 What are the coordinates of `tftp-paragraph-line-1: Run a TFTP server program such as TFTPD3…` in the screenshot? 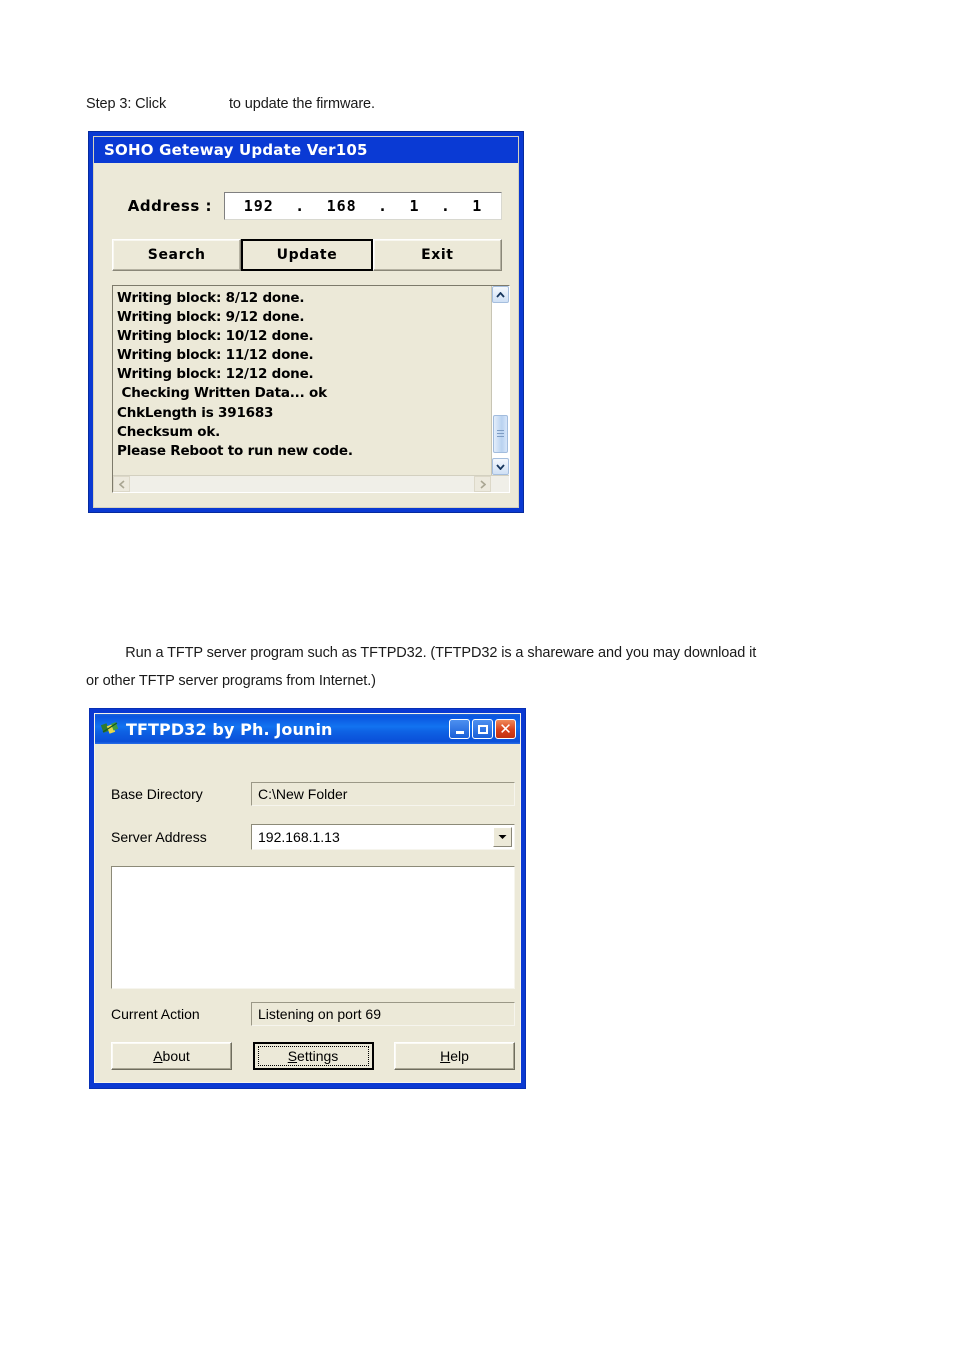 It's located at (421, 653).